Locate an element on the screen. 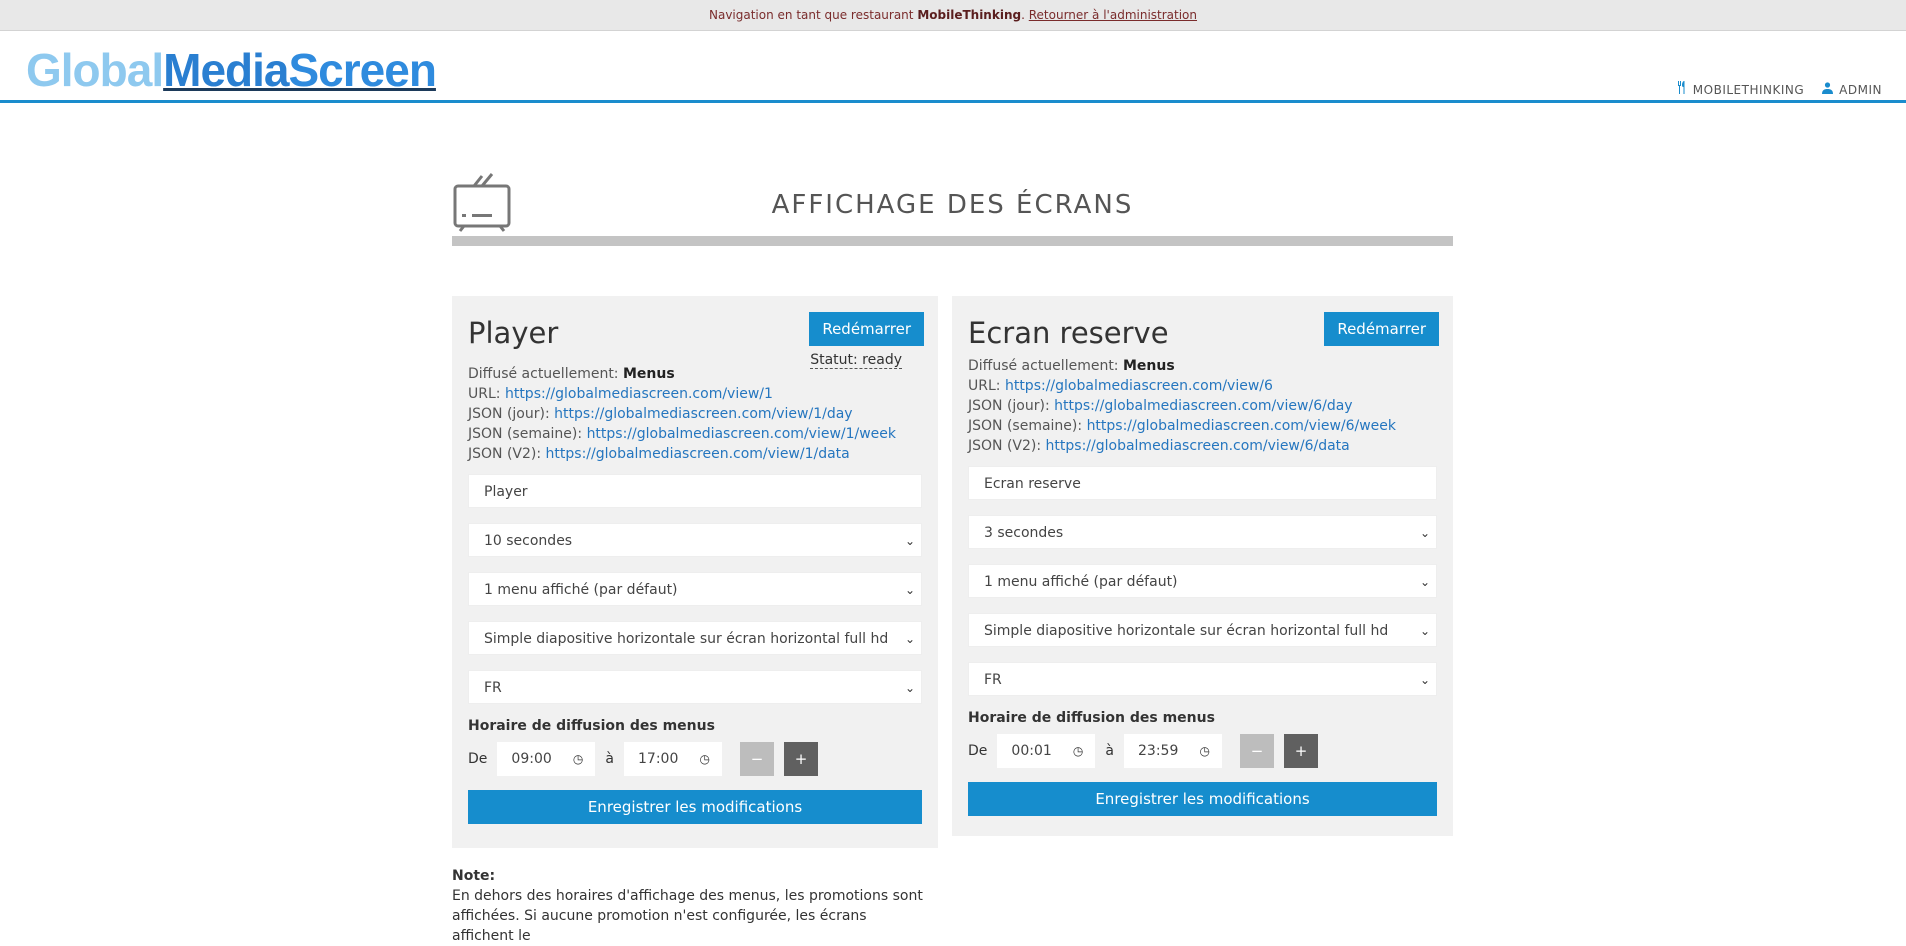 The height and width of the screenshot is (946, 1906). back-to-admin-link: Retourner à l'administration is located at coordinates (1113, 15).